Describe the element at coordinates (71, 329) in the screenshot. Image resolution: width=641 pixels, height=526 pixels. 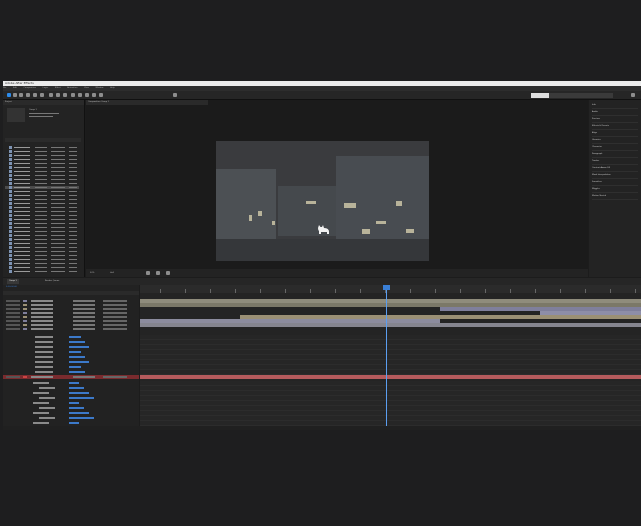
I see `layer-row` at that location.